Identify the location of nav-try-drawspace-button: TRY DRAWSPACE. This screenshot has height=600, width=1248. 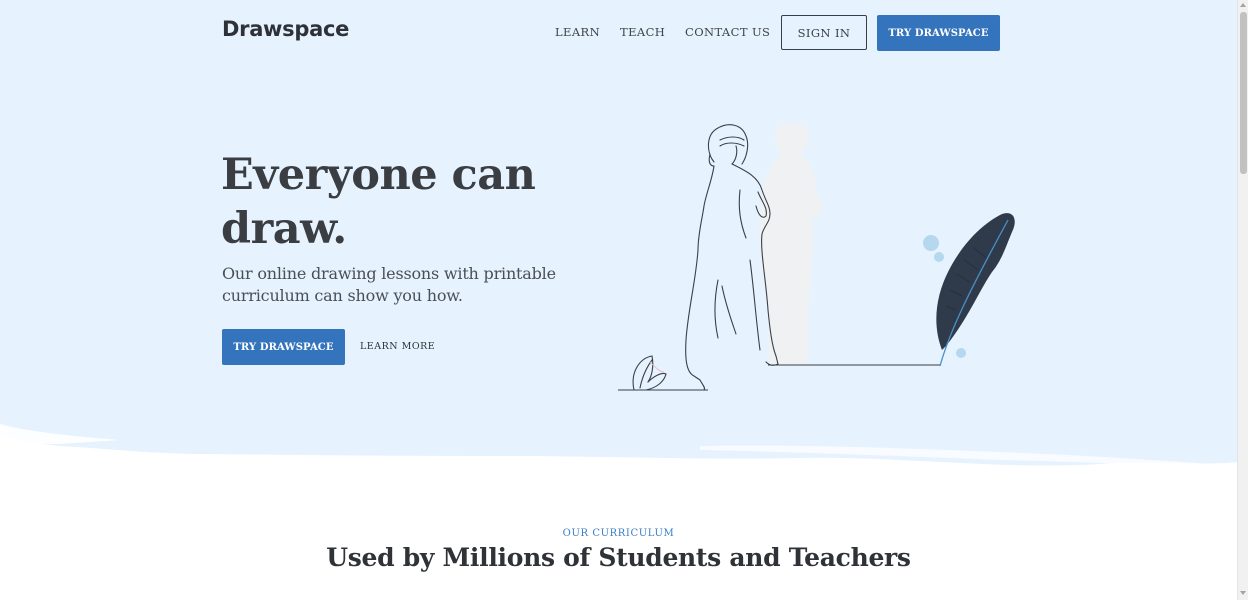
(938, 33).